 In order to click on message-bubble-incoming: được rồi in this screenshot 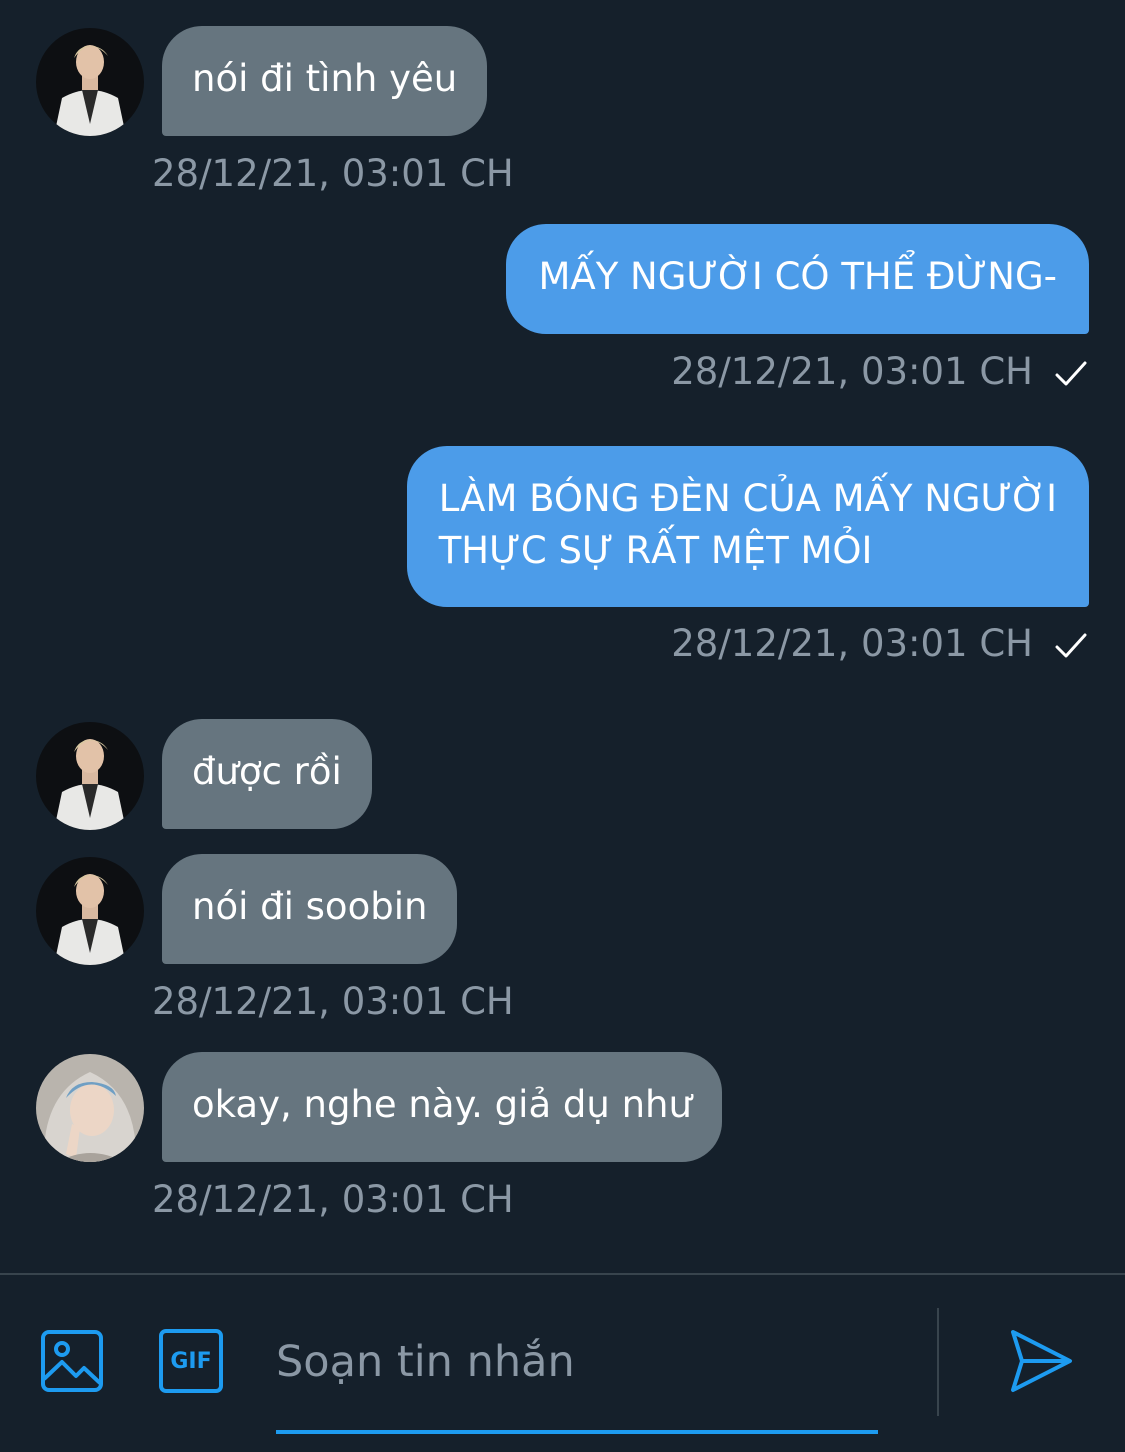, I will do `click(267, 774)`.